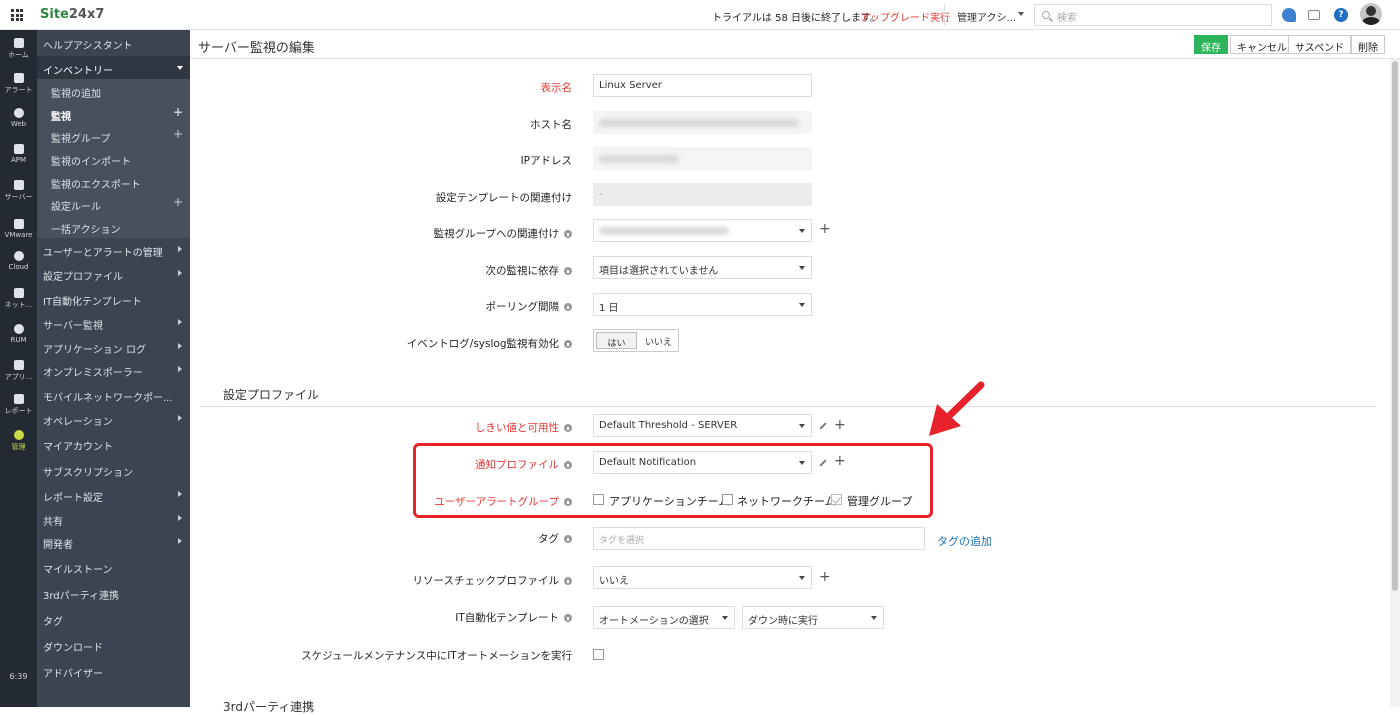 This screenshot has height=715, width=1400. Describe the element at coordinates (639, 159) in the screenshot. I see `redacted-ip` at that location.